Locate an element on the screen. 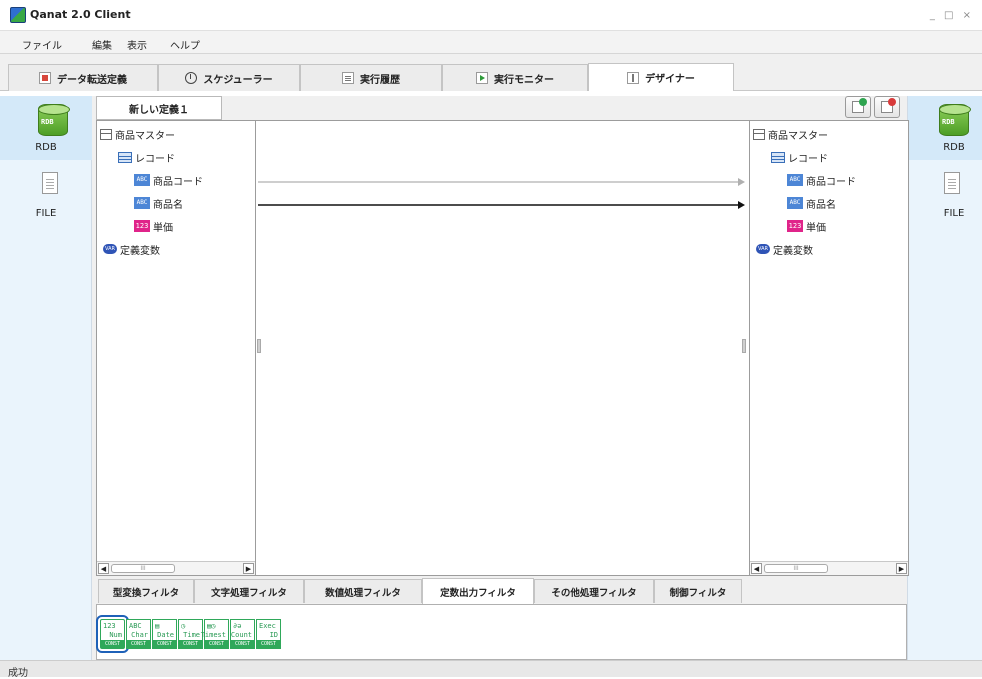 This screenshot has height=679, width=982. target-rdb-item: RDB RDB is located at coordinates (945, 128).